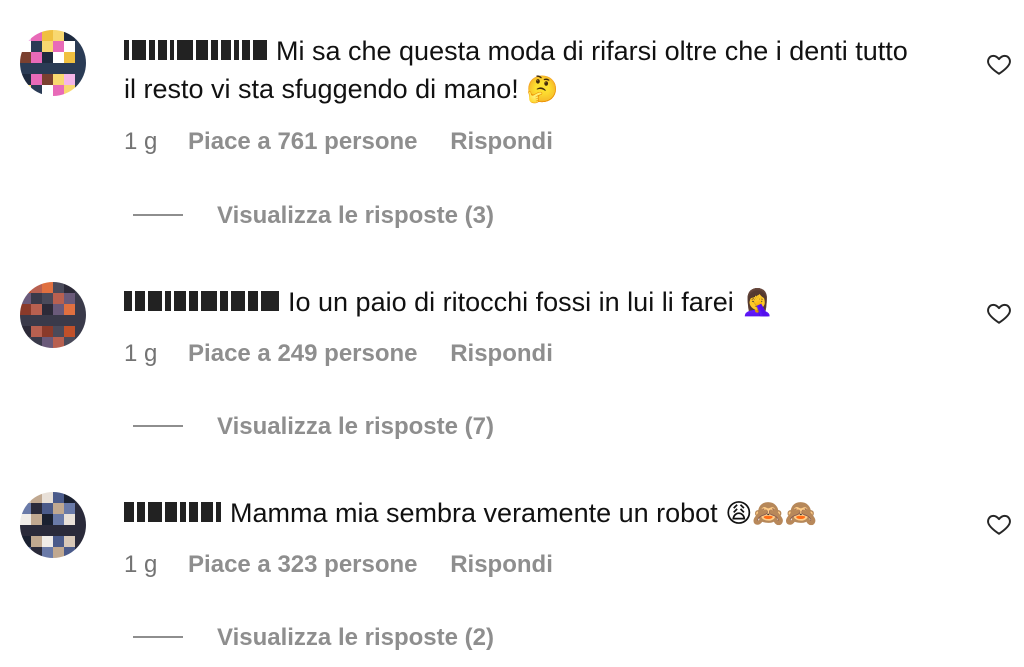 This screenshot has height=667, width=1024. I want to click on comment-meta: 1 g Piace a 323 persone Rispondi, so click(351, 565).